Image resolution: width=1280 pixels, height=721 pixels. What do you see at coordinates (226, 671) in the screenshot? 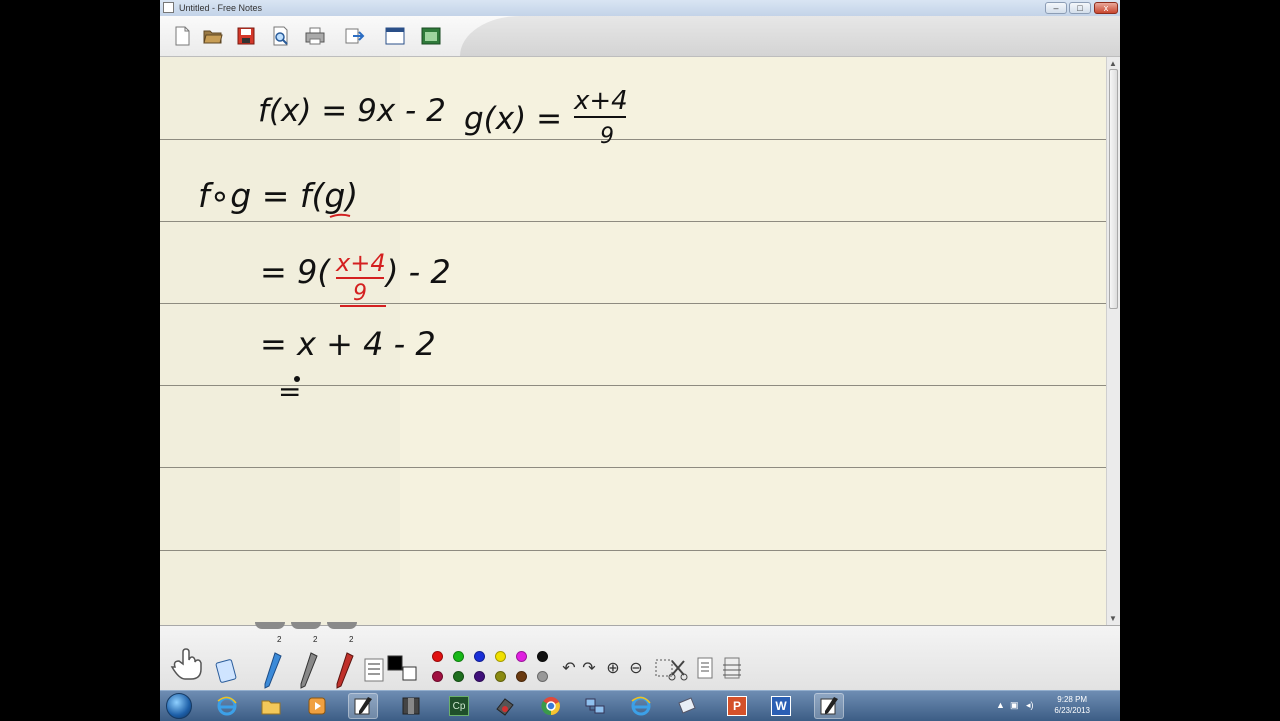
I see `eraser-tool-button` at bounding box center [226, 671].